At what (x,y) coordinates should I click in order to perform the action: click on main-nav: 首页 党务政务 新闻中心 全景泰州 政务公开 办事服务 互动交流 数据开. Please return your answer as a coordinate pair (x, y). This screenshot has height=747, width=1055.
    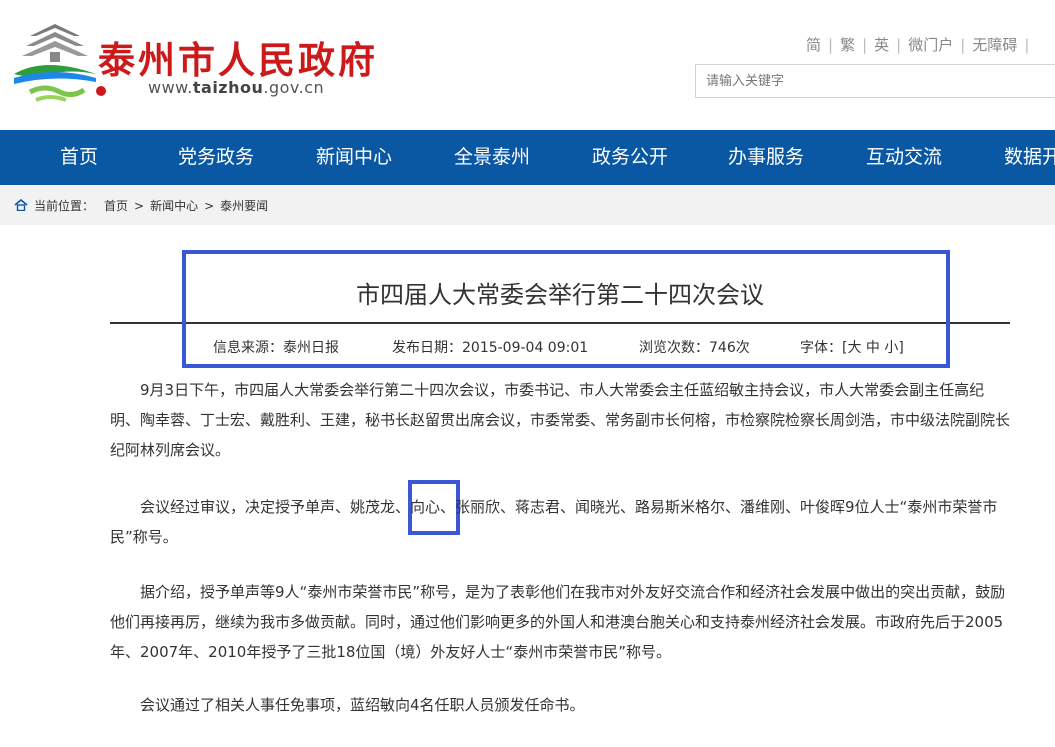
    Looking at the image, I should click on (527, 157).